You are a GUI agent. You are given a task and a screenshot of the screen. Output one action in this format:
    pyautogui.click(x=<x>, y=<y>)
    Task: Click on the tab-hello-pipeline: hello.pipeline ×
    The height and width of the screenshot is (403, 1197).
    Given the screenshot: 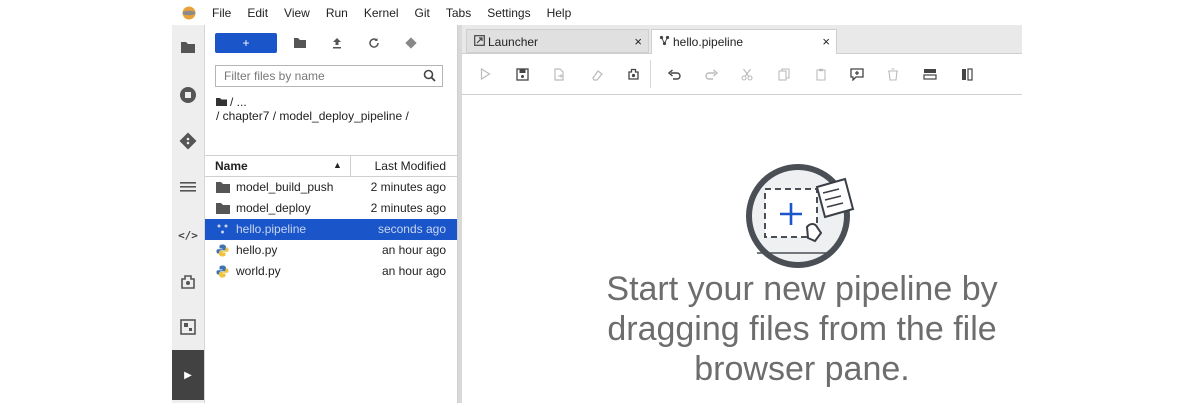 What is the action you would take?
    pyautogui.click(x=744, y=41)
    